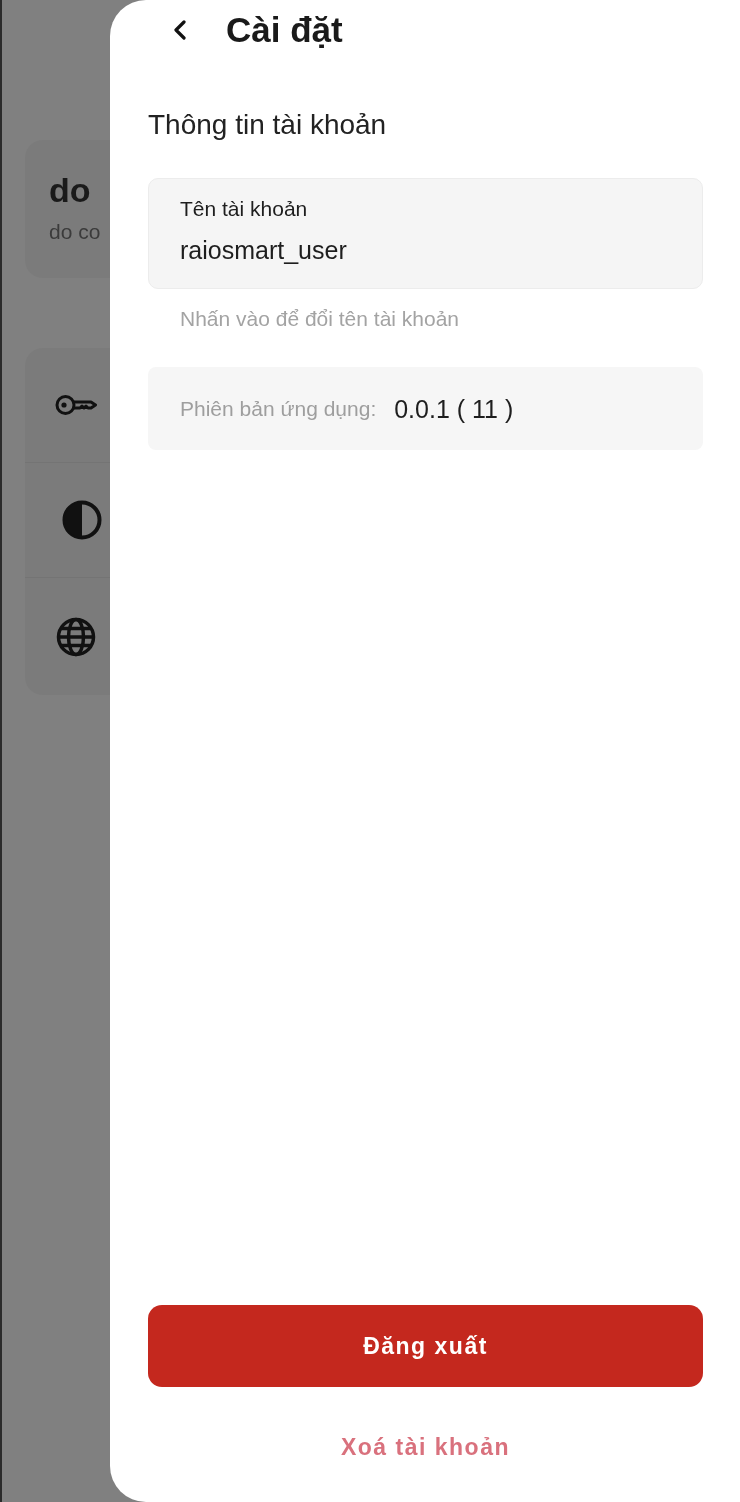 This screenshot has height=1502, width=740. I want to click on version-value: 0.0.1 ( 11 ), so click(454, 408).